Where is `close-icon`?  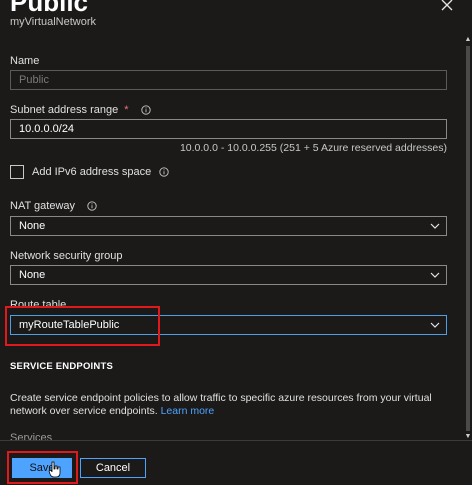
close-icon is located at coordinates (447, 5).